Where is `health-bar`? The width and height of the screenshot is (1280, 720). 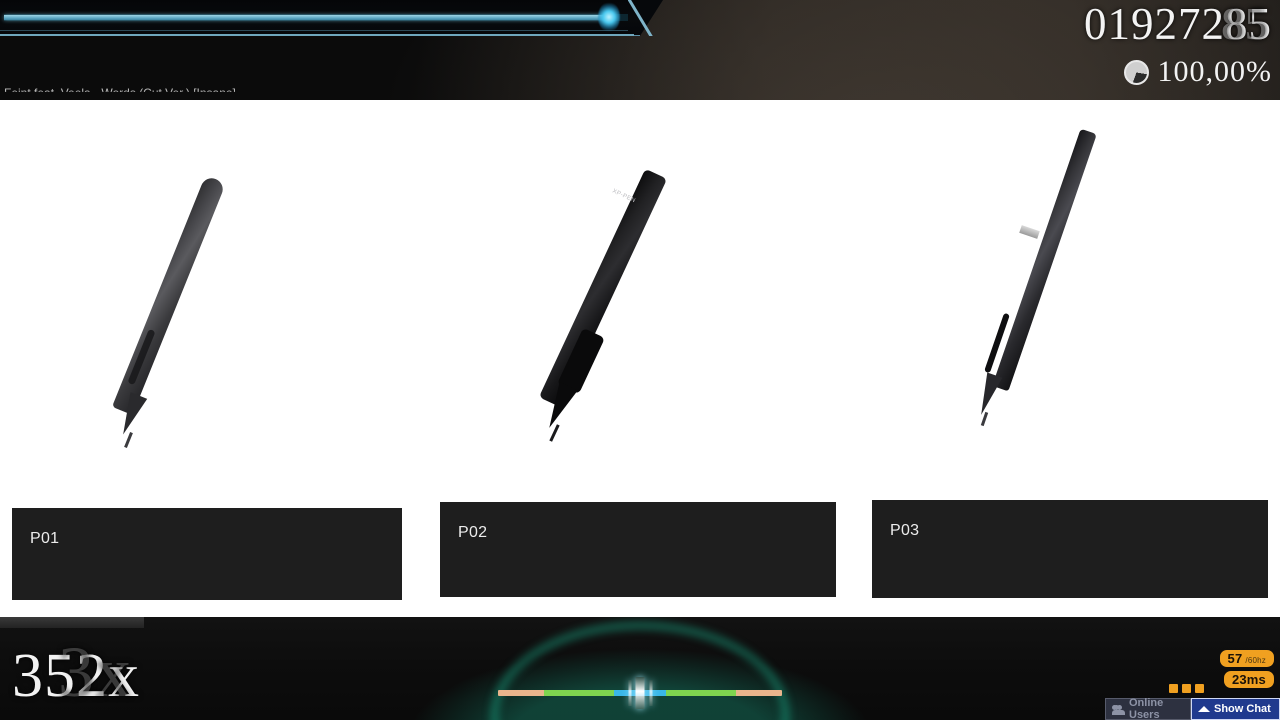
health-bar is located at coordinates (331, 20).